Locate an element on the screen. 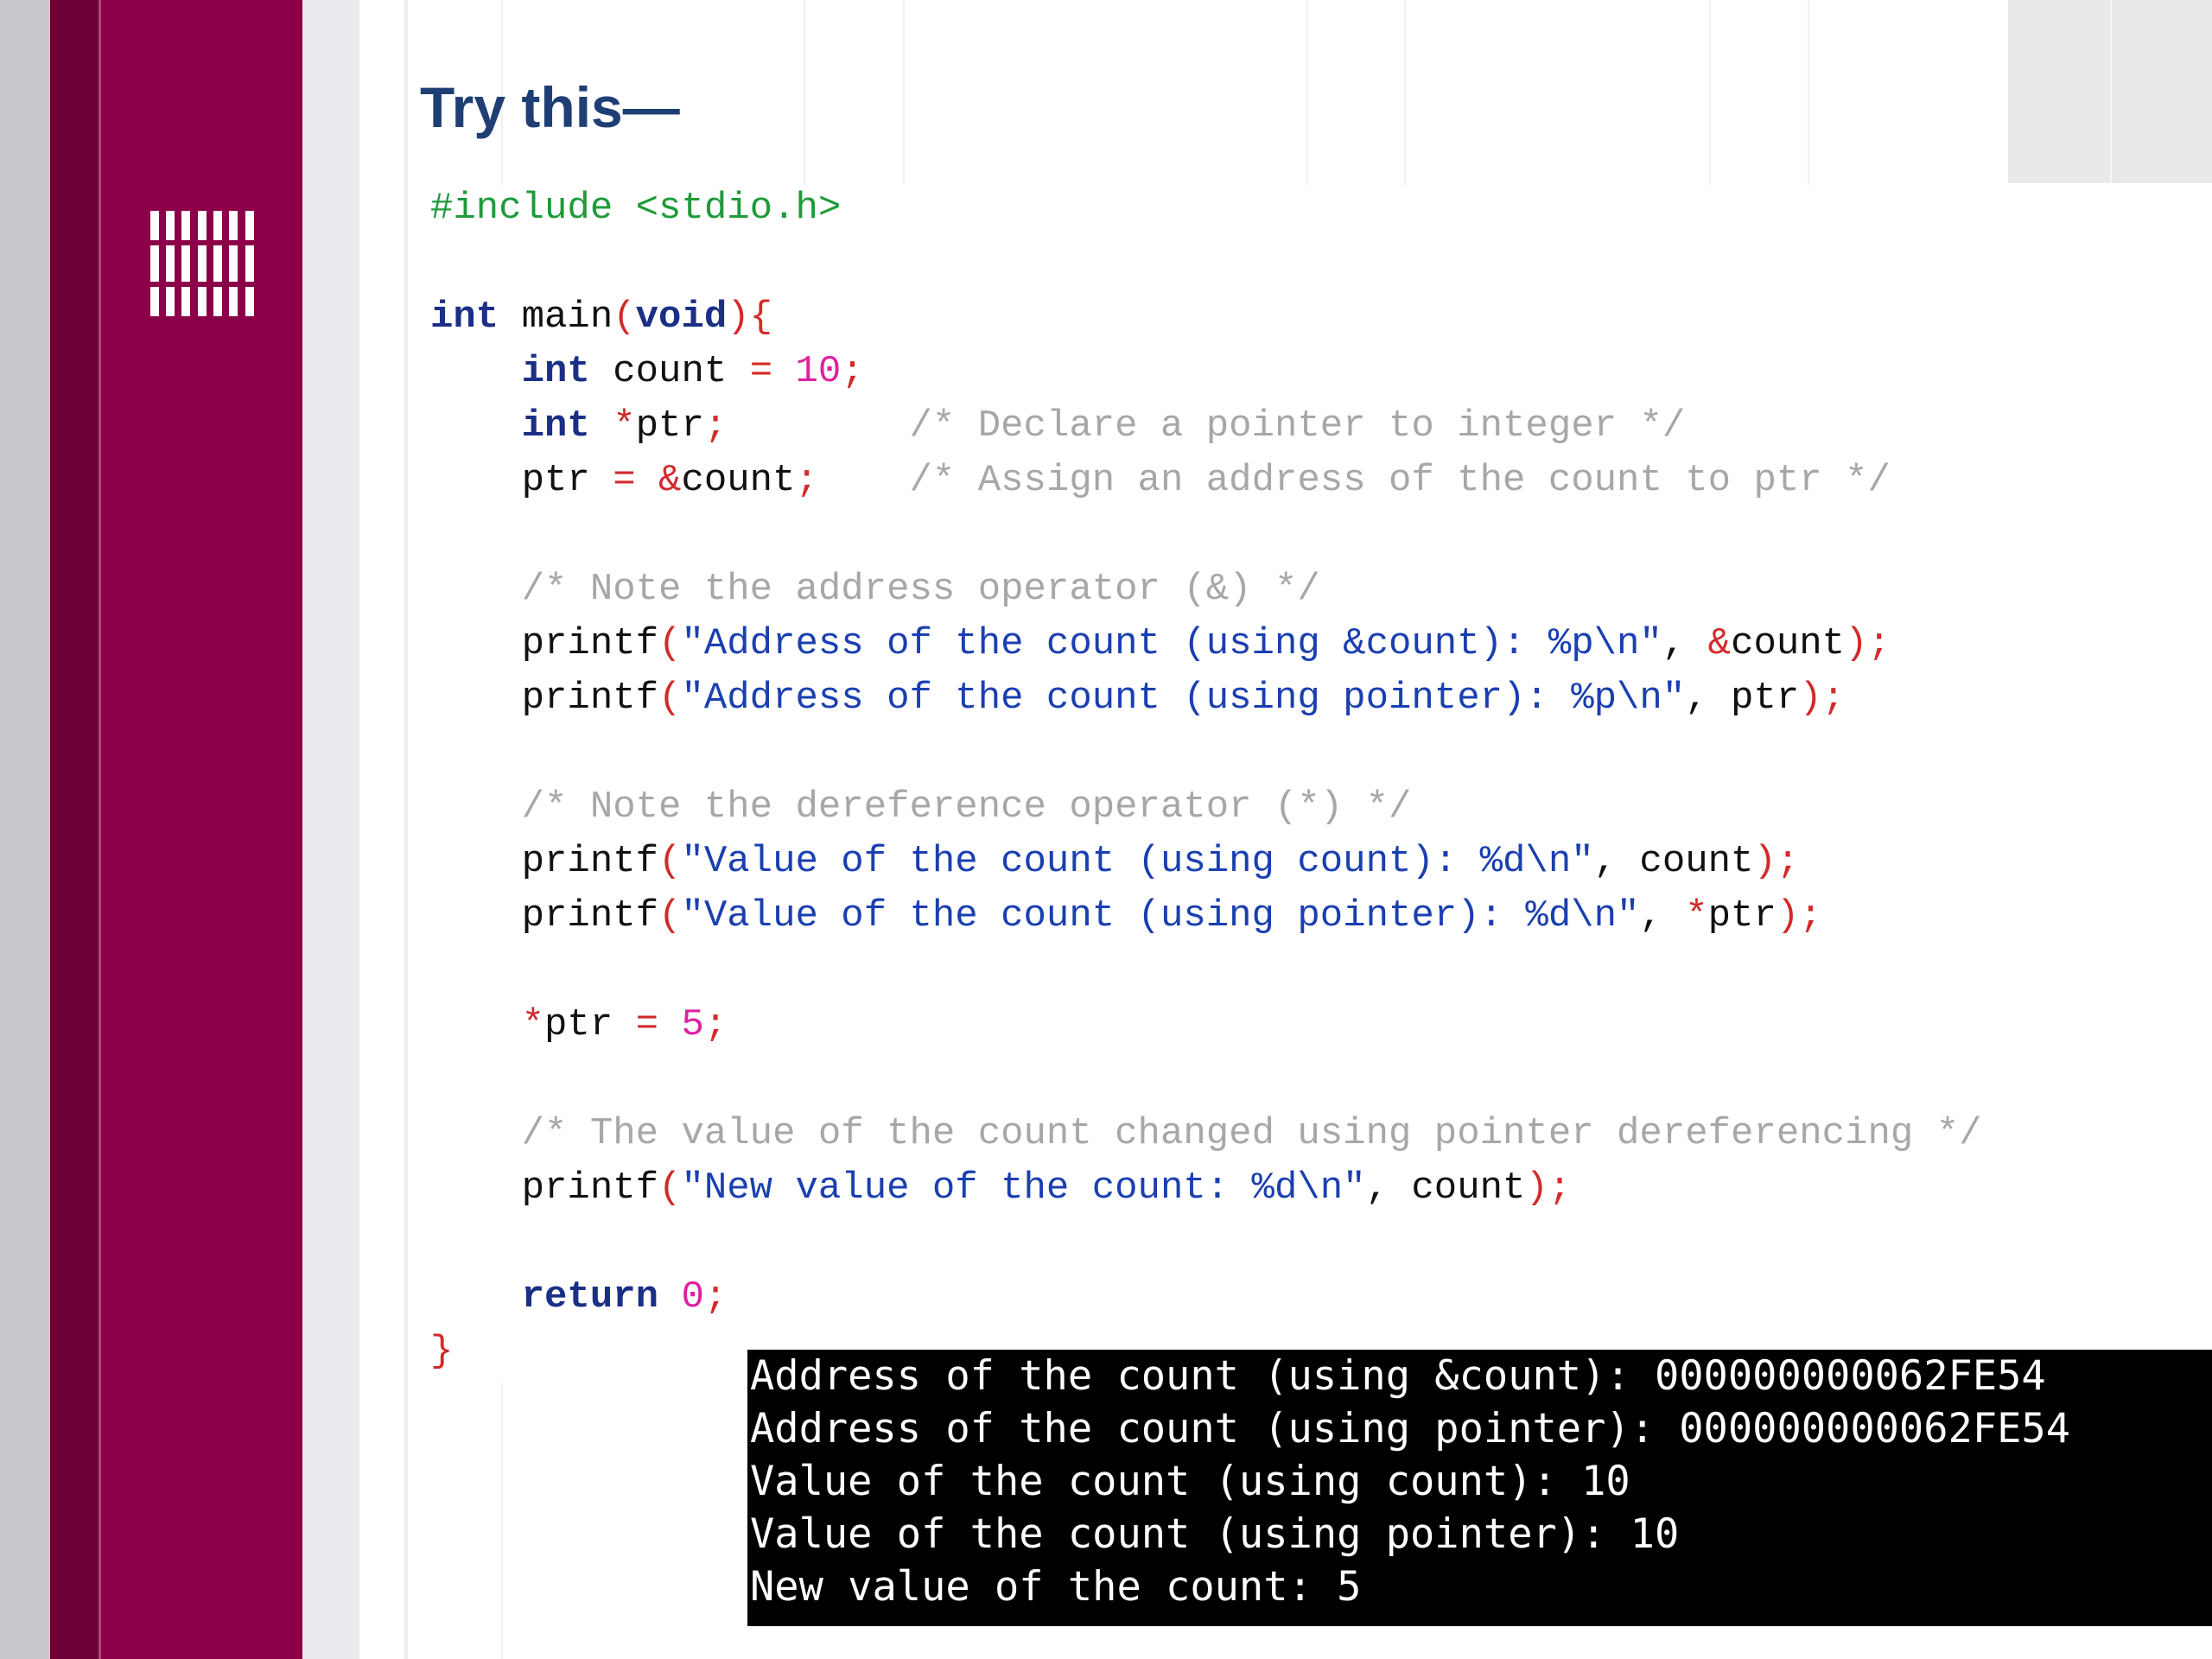 The height and width of the screenshot is (1659, 2212). code-token: /* Note the dereference operator (*) */ is located at coordinates (967, 807).